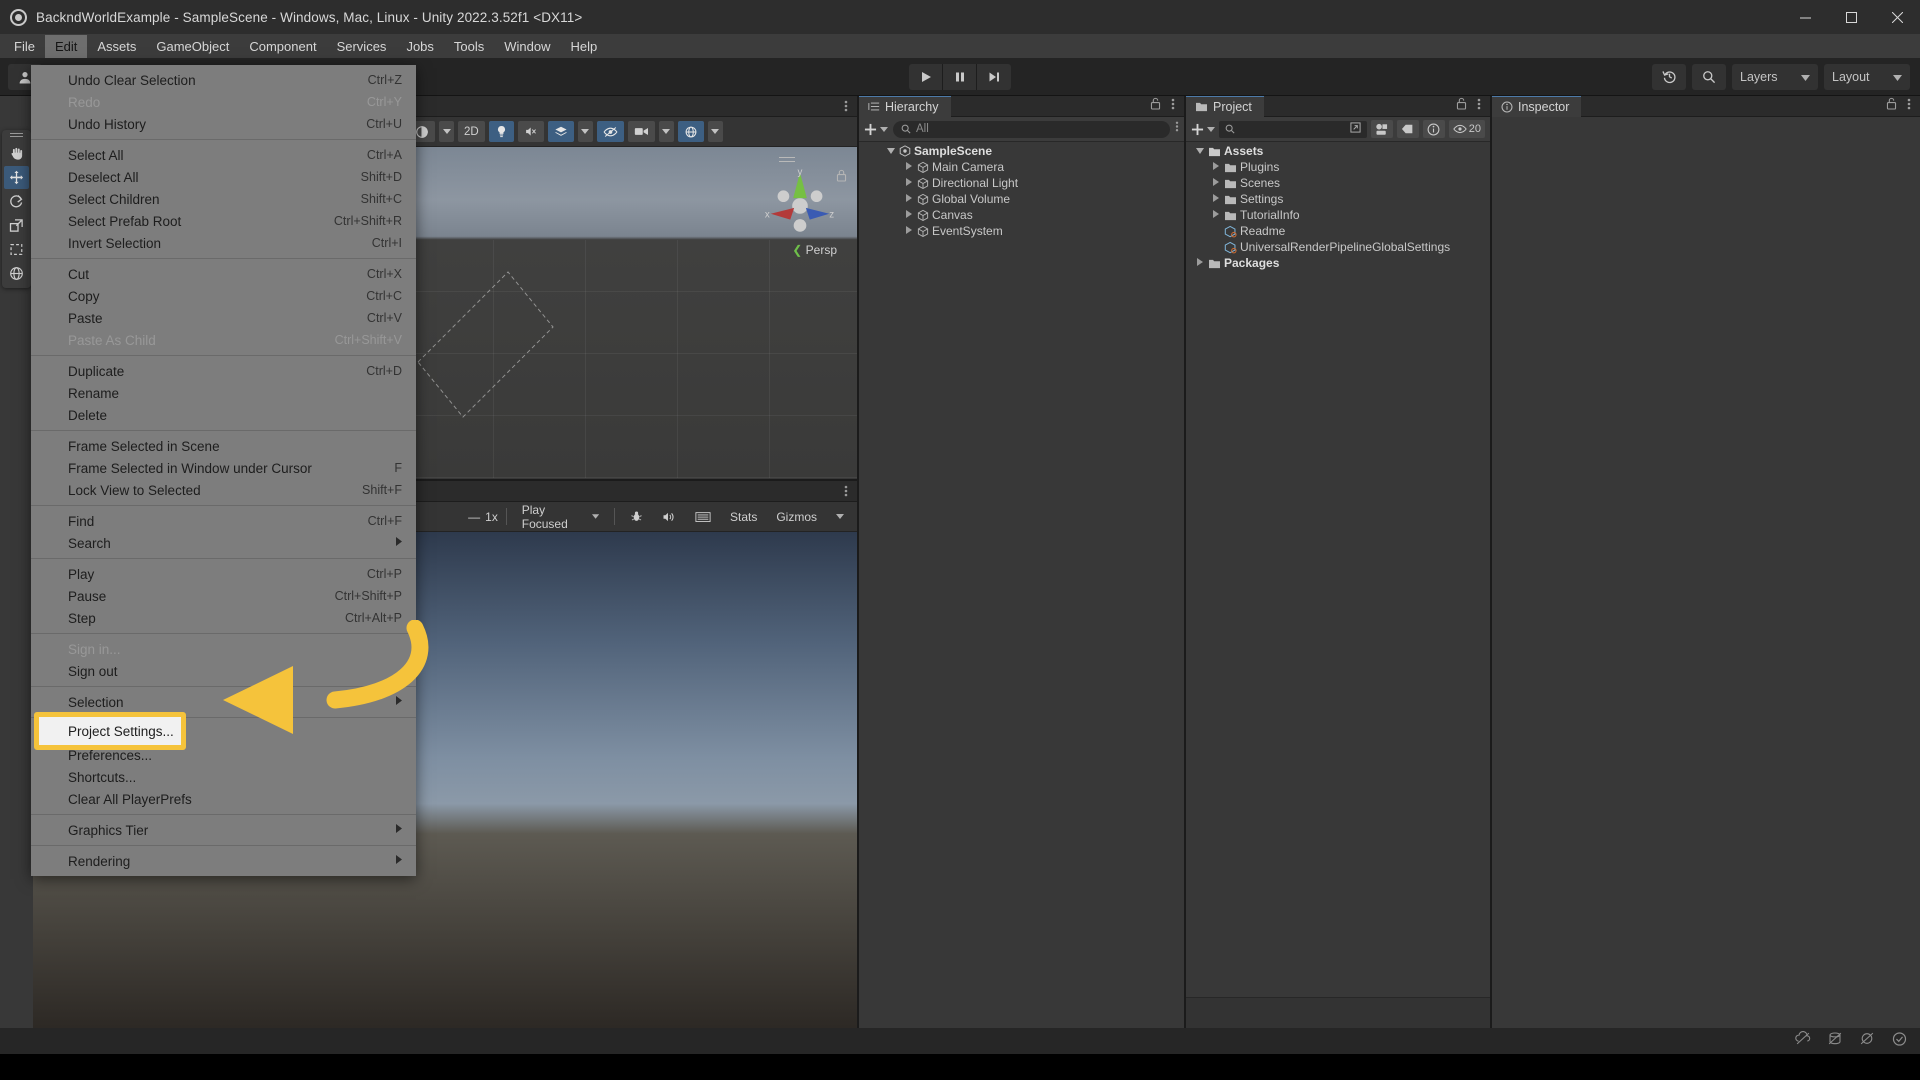 Image resolution: width=1920 pixels, height=1080 pixels. I want to click on tab-project: Project, so click(1225, 106).